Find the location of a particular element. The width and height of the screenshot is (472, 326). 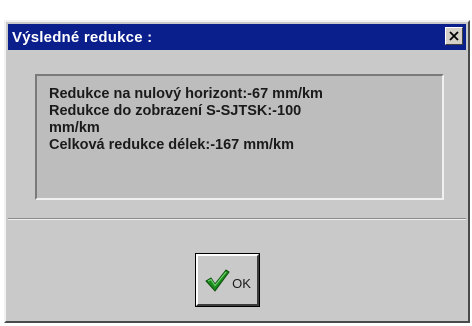

ok-button: OK is located at coordinates (227, 280).